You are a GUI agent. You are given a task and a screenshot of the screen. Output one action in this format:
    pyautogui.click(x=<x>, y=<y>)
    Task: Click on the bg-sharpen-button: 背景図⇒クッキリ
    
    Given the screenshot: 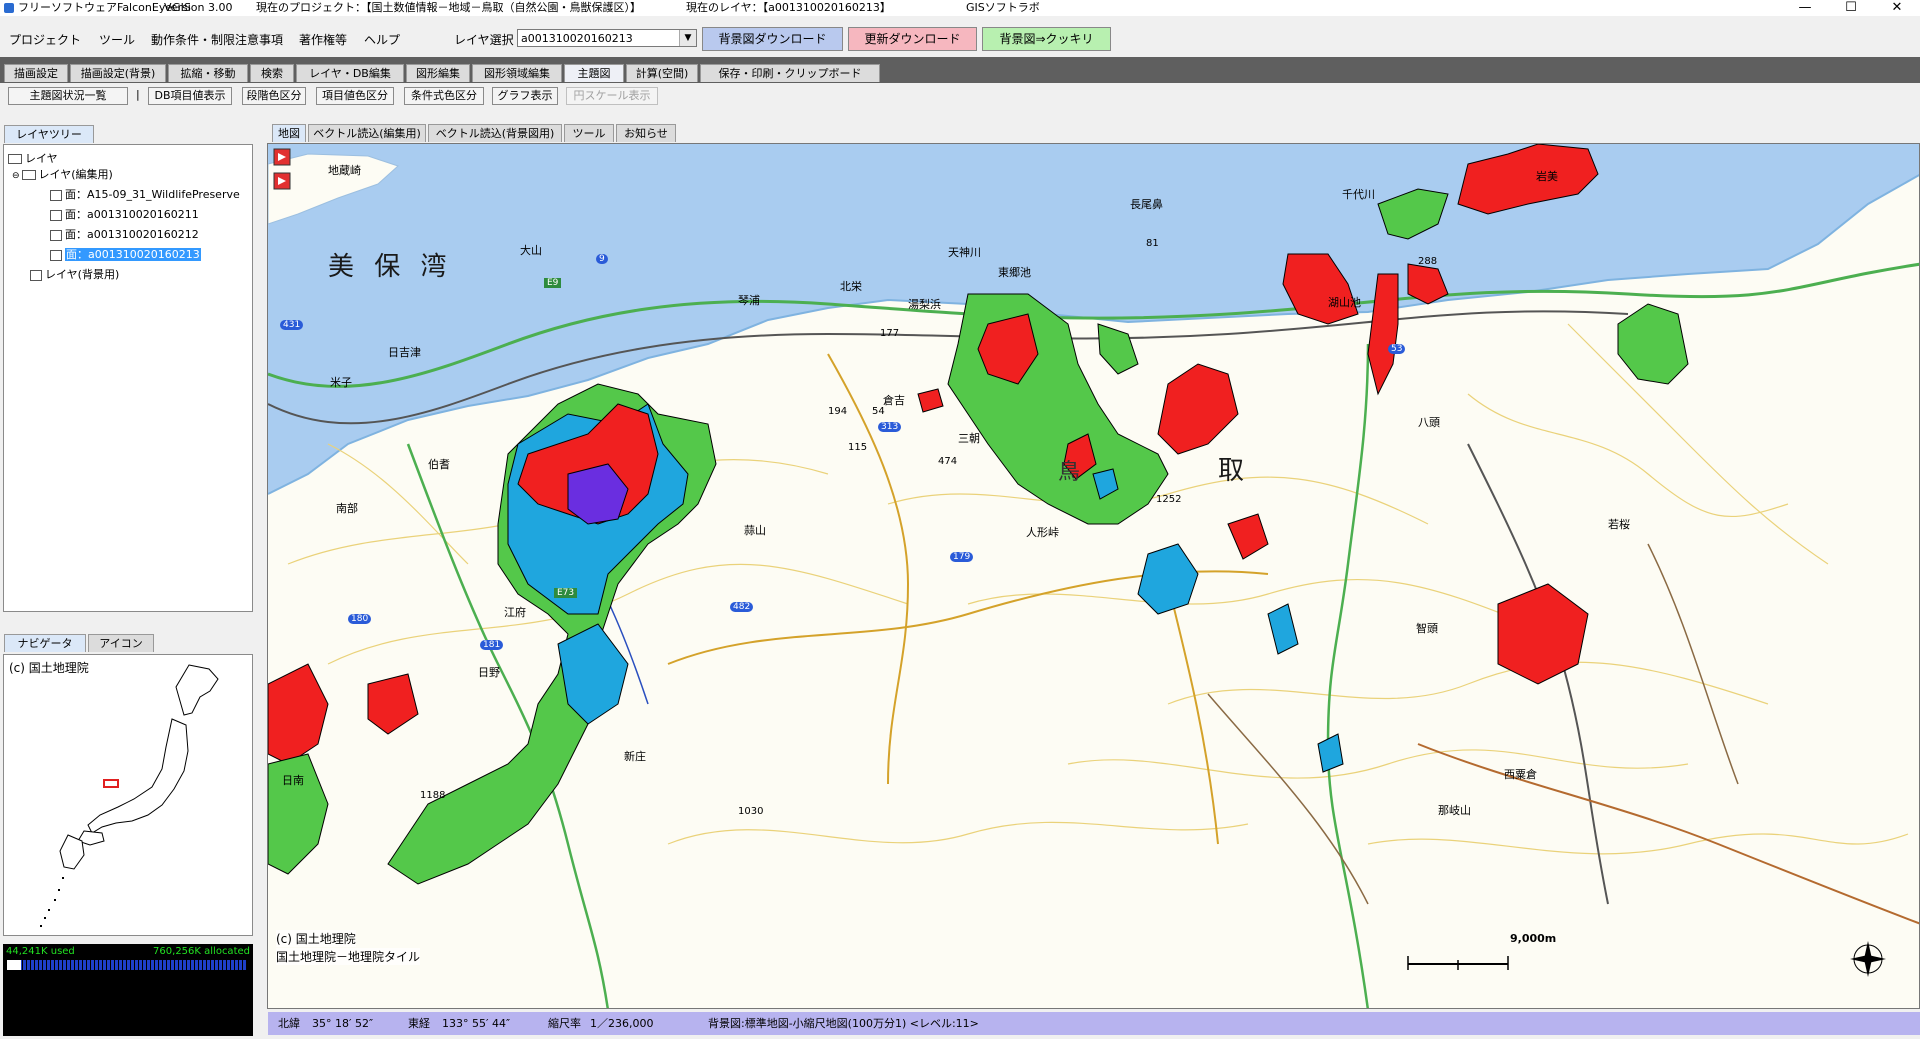 What is the action you would take?
    pyautogui.click(x=1046, y=39)
    